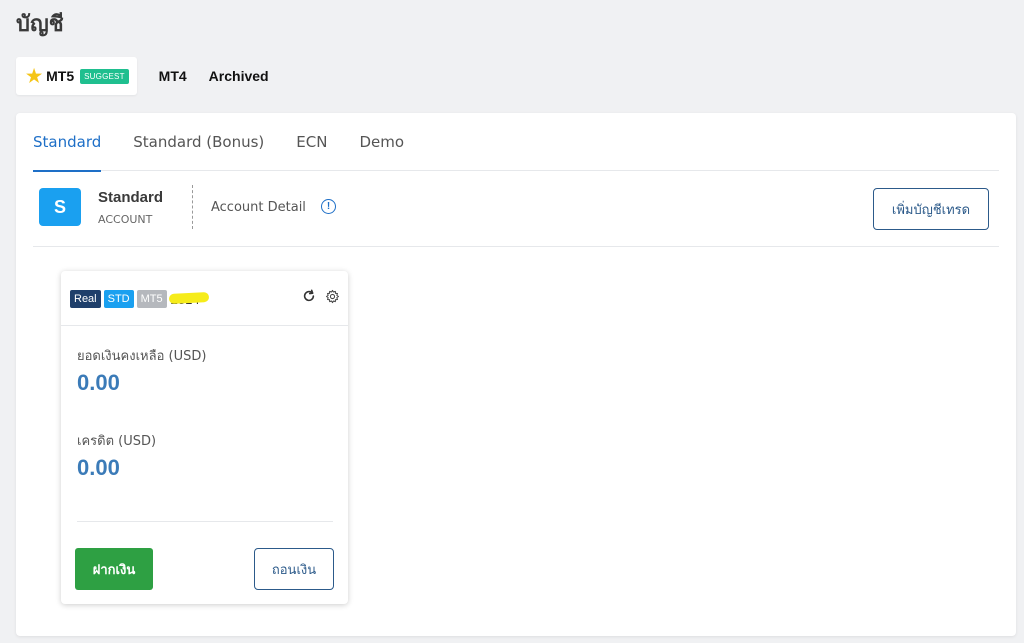 The width and height of the screenshot is (1024, 643). Describe the element at coordinates (125, 219) in the screenshot. I see `account-type-sub: ACCOUNT` at that location.